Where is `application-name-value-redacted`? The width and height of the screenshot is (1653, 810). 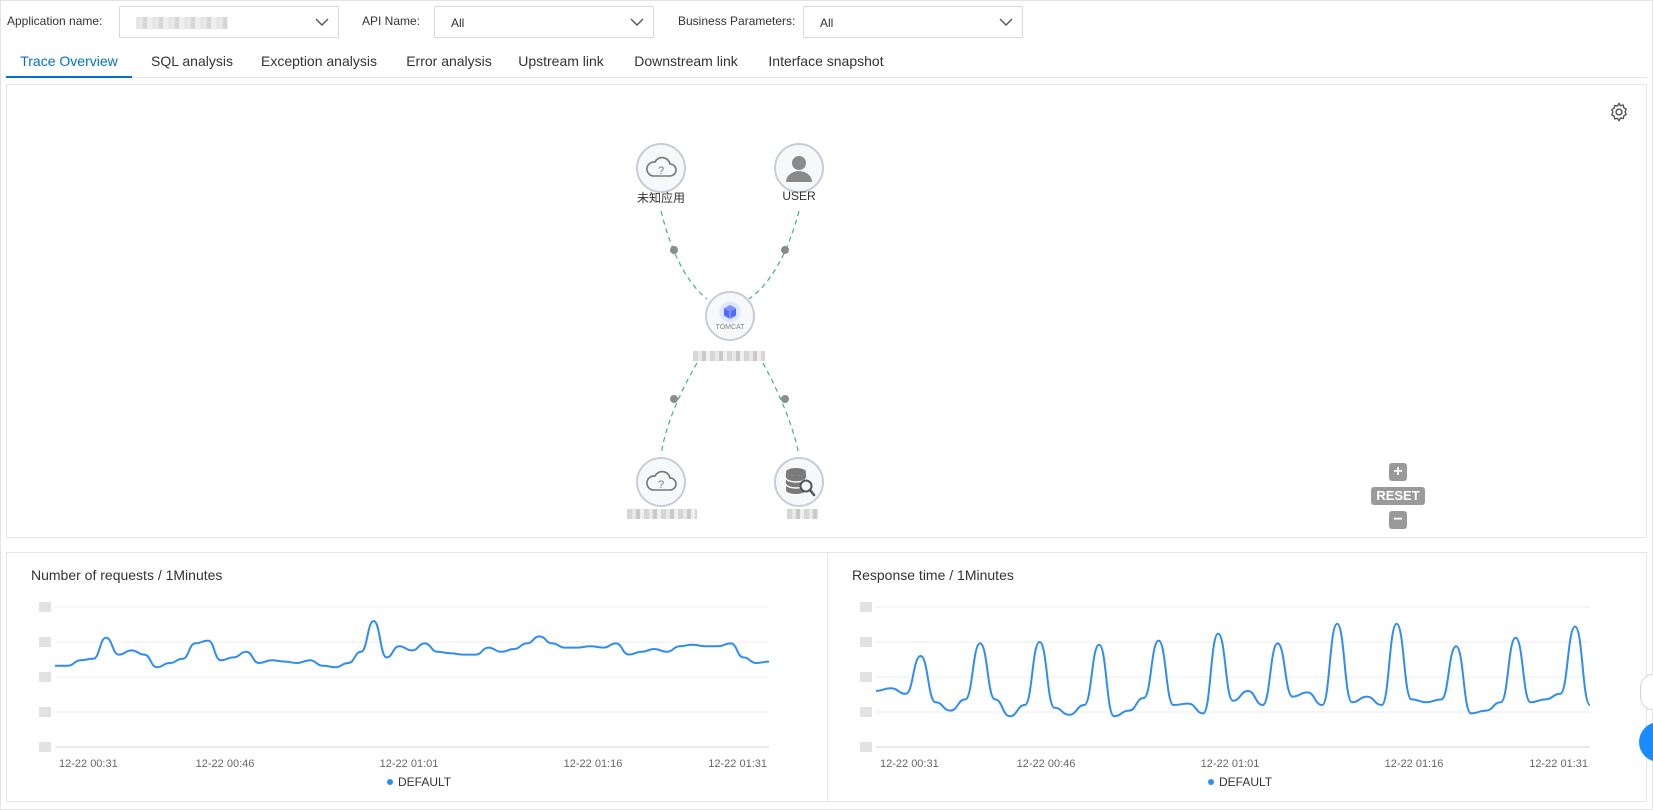 application-name-value-redacted is located at coordinates (182, 23).